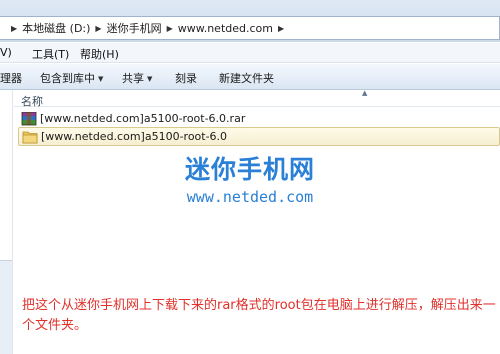 The image size is (500, 354). I want to click on burn-label: 刻录, so click(186, 78).